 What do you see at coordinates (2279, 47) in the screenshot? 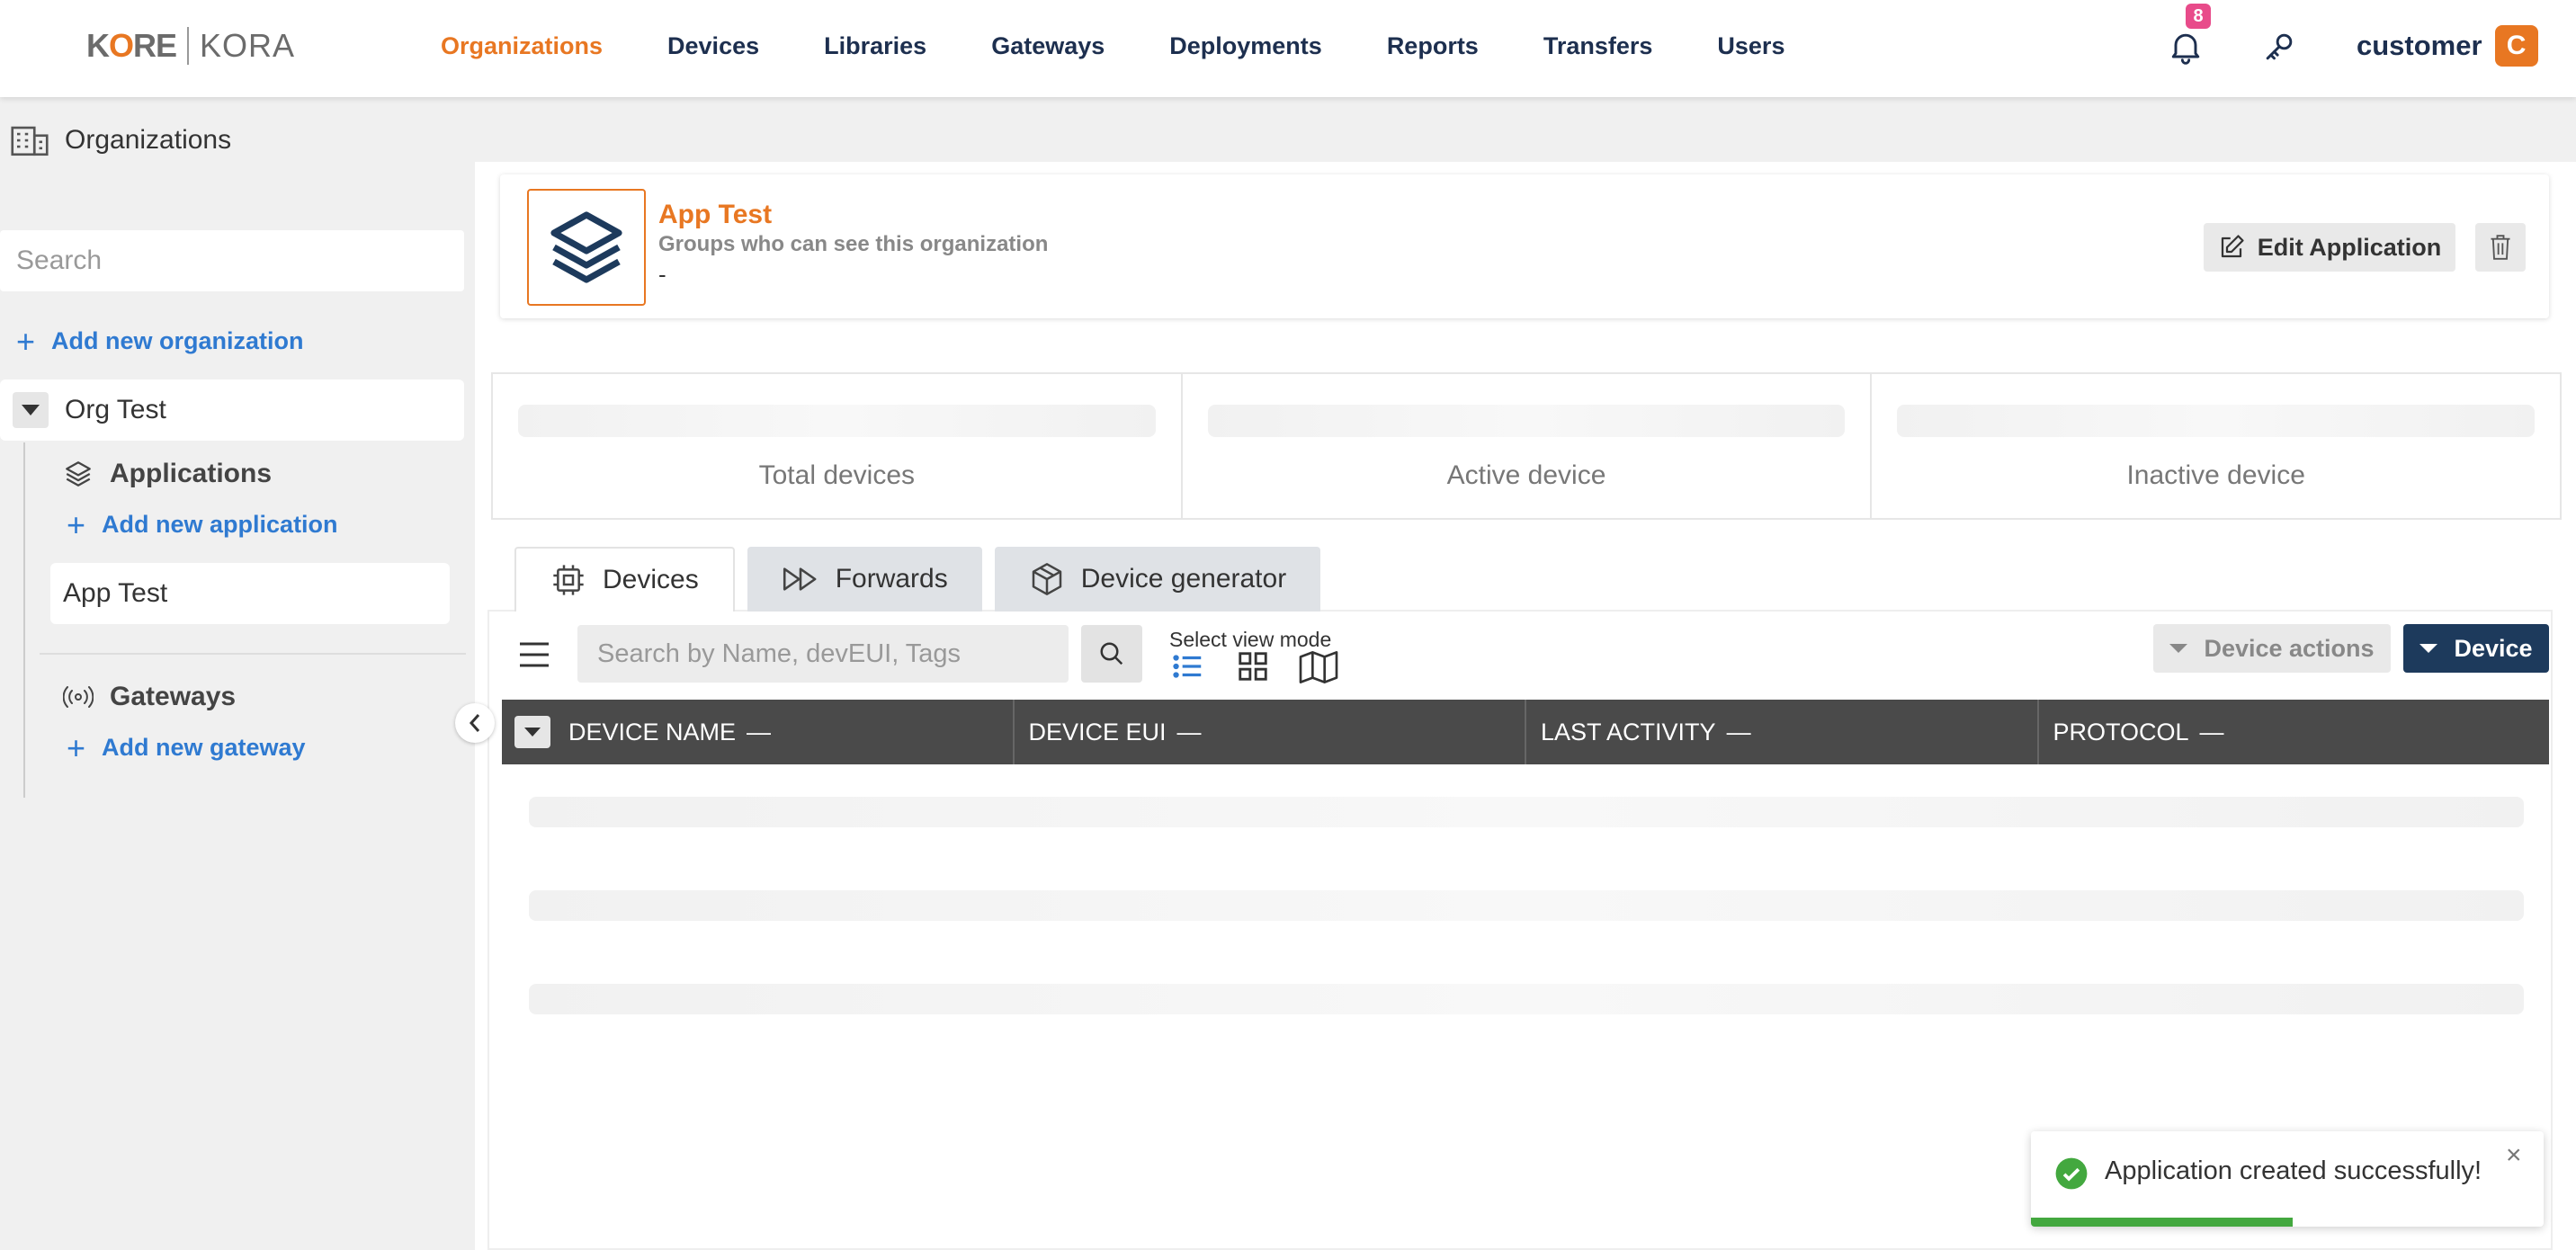
I see `key-icon` at bounding box center [2279, 47].